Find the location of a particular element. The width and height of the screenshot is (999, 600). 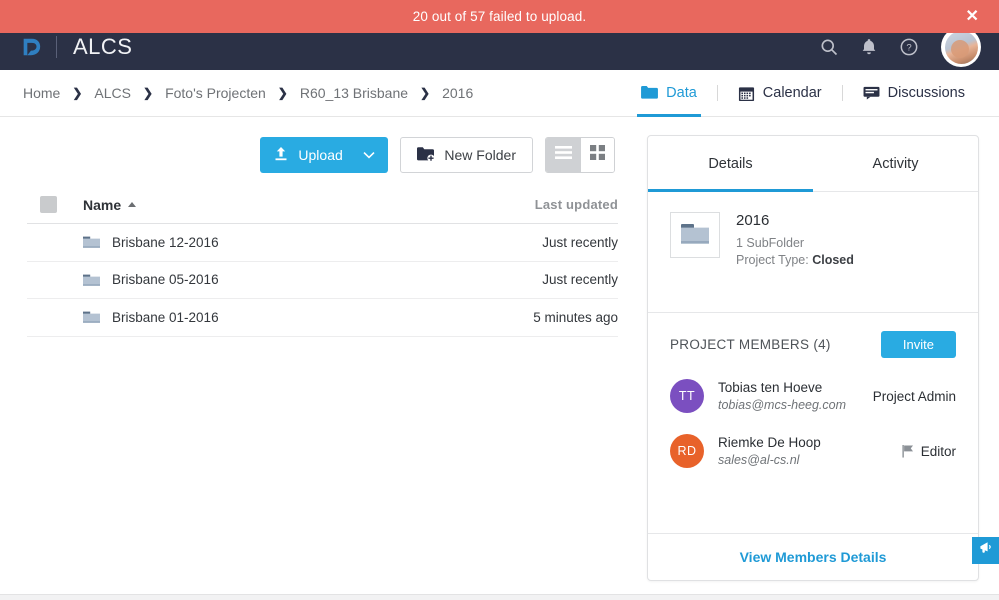

table-row: Brisbane 12-2016 Just recently is located at coordinates (322, 243).